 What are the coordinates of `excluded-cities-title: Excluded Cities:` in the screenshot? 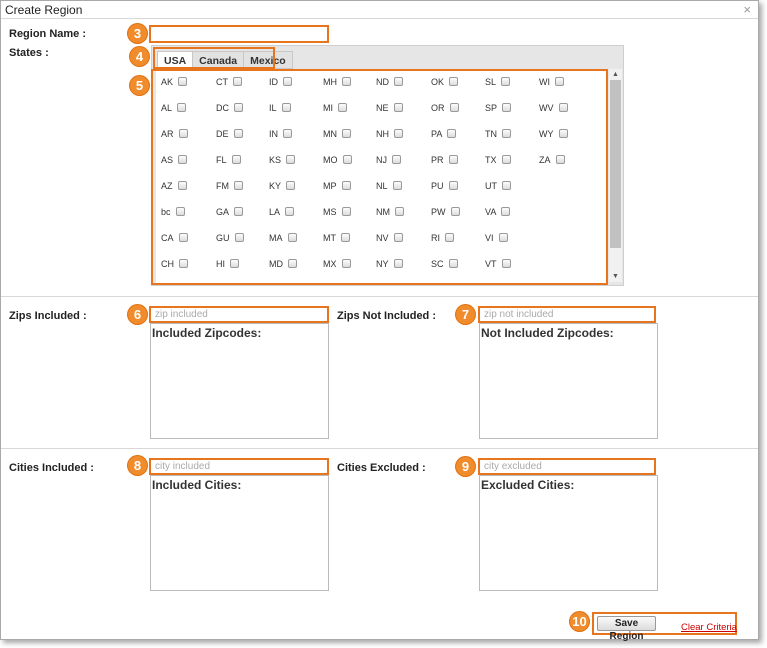 It's located at (528, 485).